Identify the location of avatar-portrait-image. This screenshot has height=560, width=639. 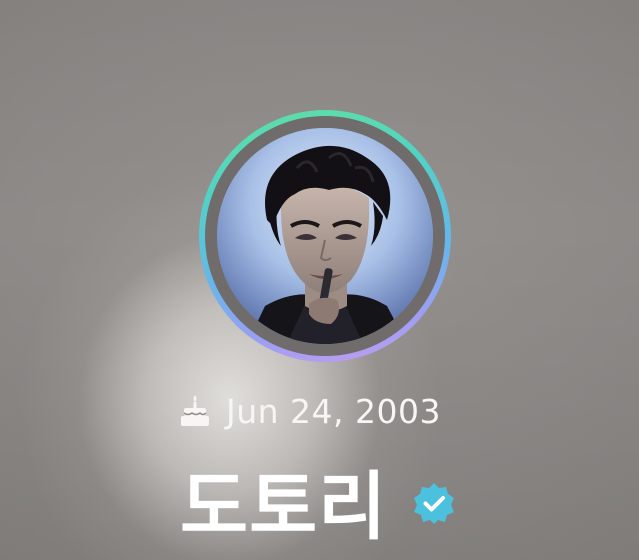
(325, 236).